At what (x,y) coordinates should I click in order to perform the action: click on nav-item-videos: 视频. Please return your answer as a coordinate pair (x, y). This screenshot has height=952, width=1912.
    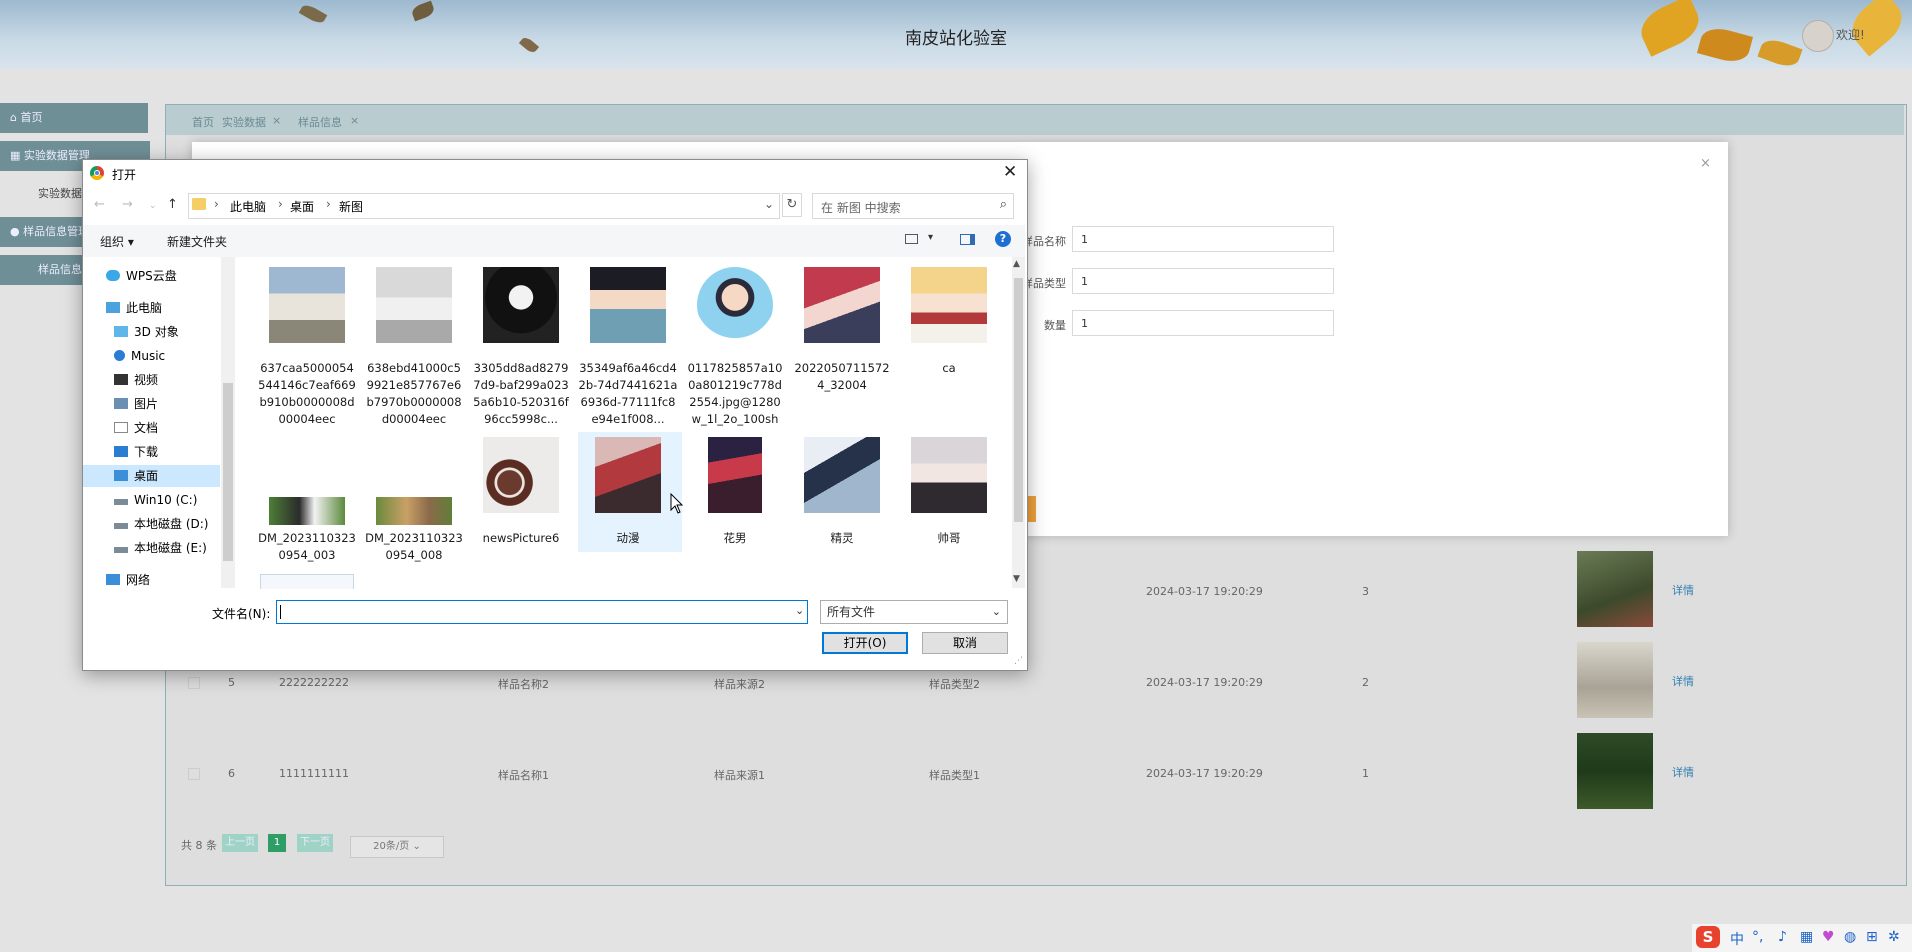
    Looking at the image, I should click on (136, 380).